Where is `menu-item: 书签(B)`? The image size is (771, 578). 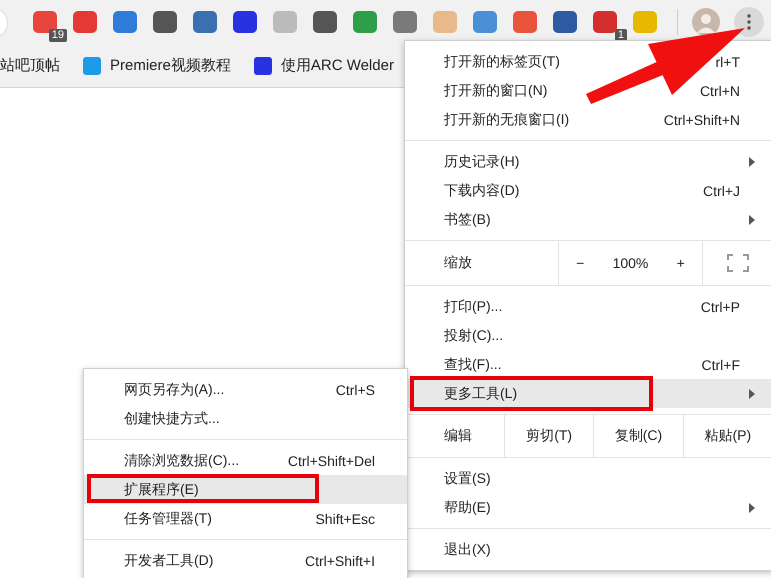 menu-item: 书签(B) is located at coordinates (588, 219).